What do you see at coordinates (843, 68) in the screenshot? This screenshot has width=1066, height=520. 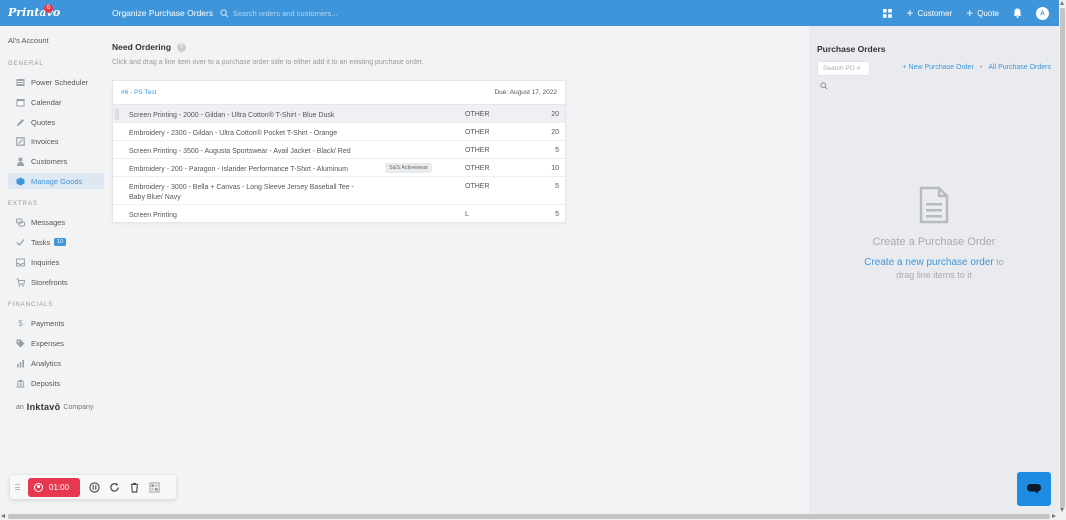 I see `po-search-input` at bounding box center [843, 68].